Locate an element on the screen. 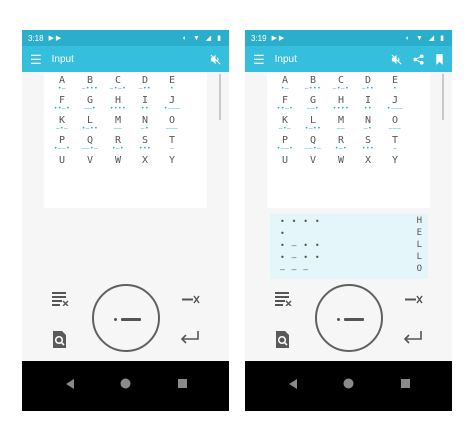 This screenshot has width=474, height=432. output-letter: L is located at coordinates (419, 257).